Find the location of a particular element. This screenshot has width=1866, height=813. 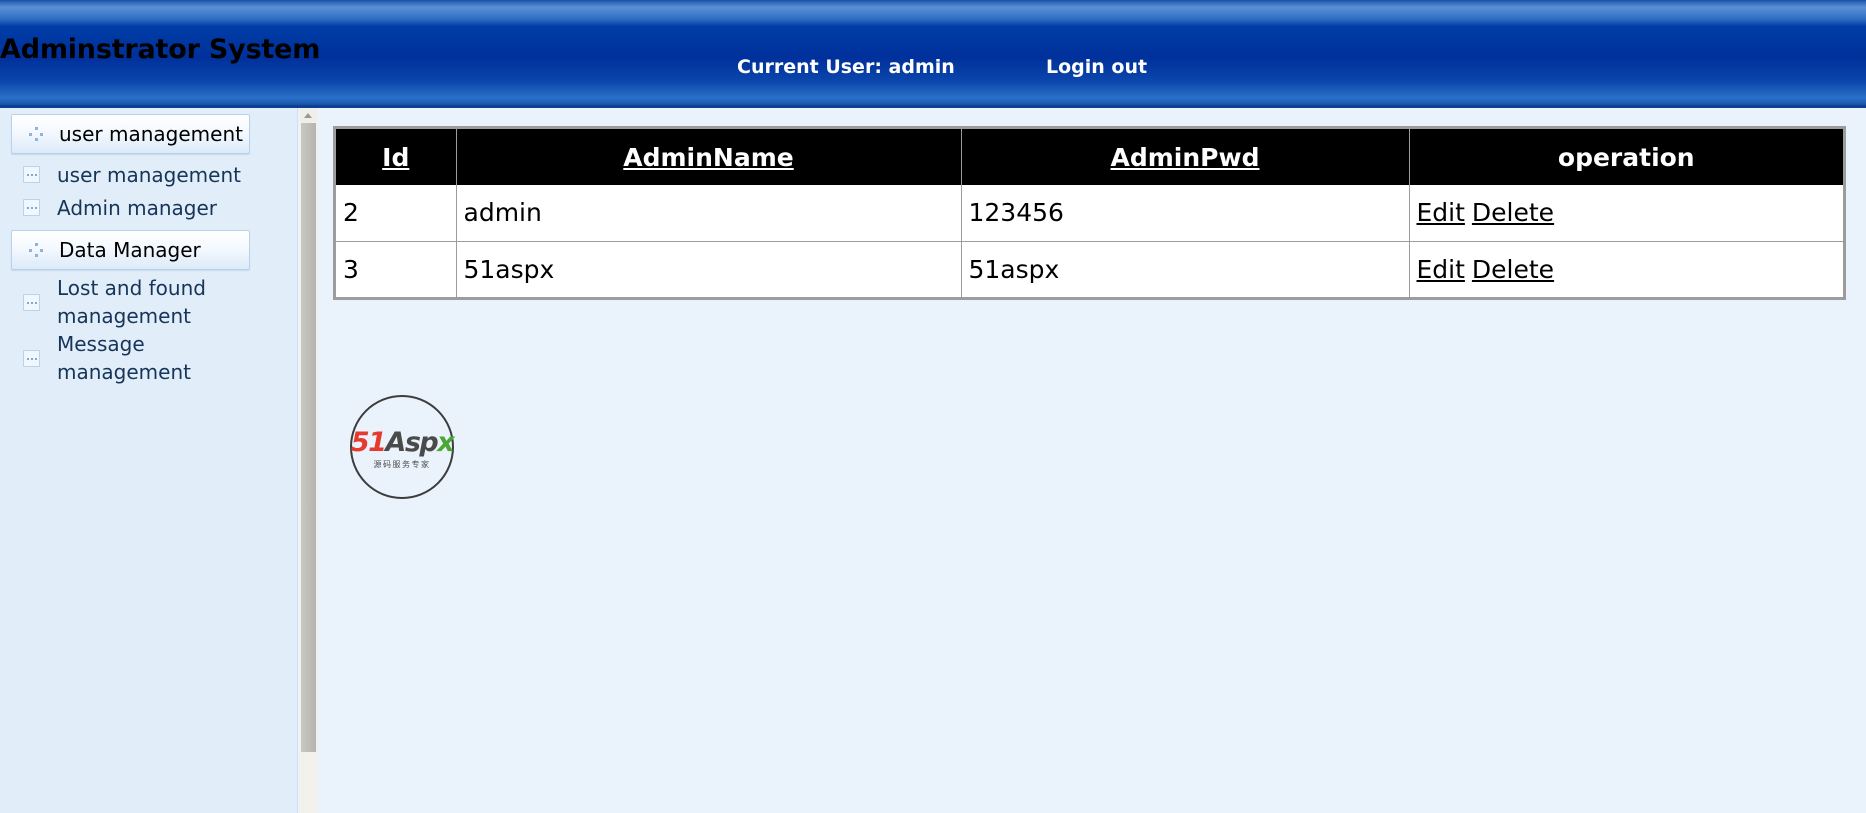

logo-text-asp: Asp is located at coordinates (411, 442).